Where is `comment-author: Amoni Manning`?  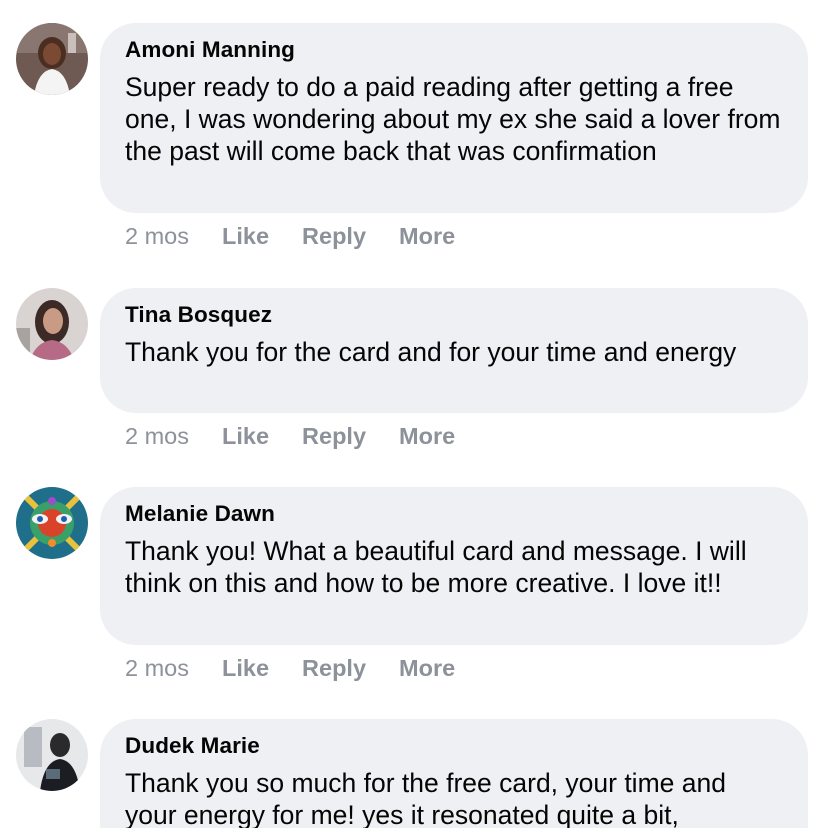
comment-author: Amoni Manning is located at coordinates (453, 50).